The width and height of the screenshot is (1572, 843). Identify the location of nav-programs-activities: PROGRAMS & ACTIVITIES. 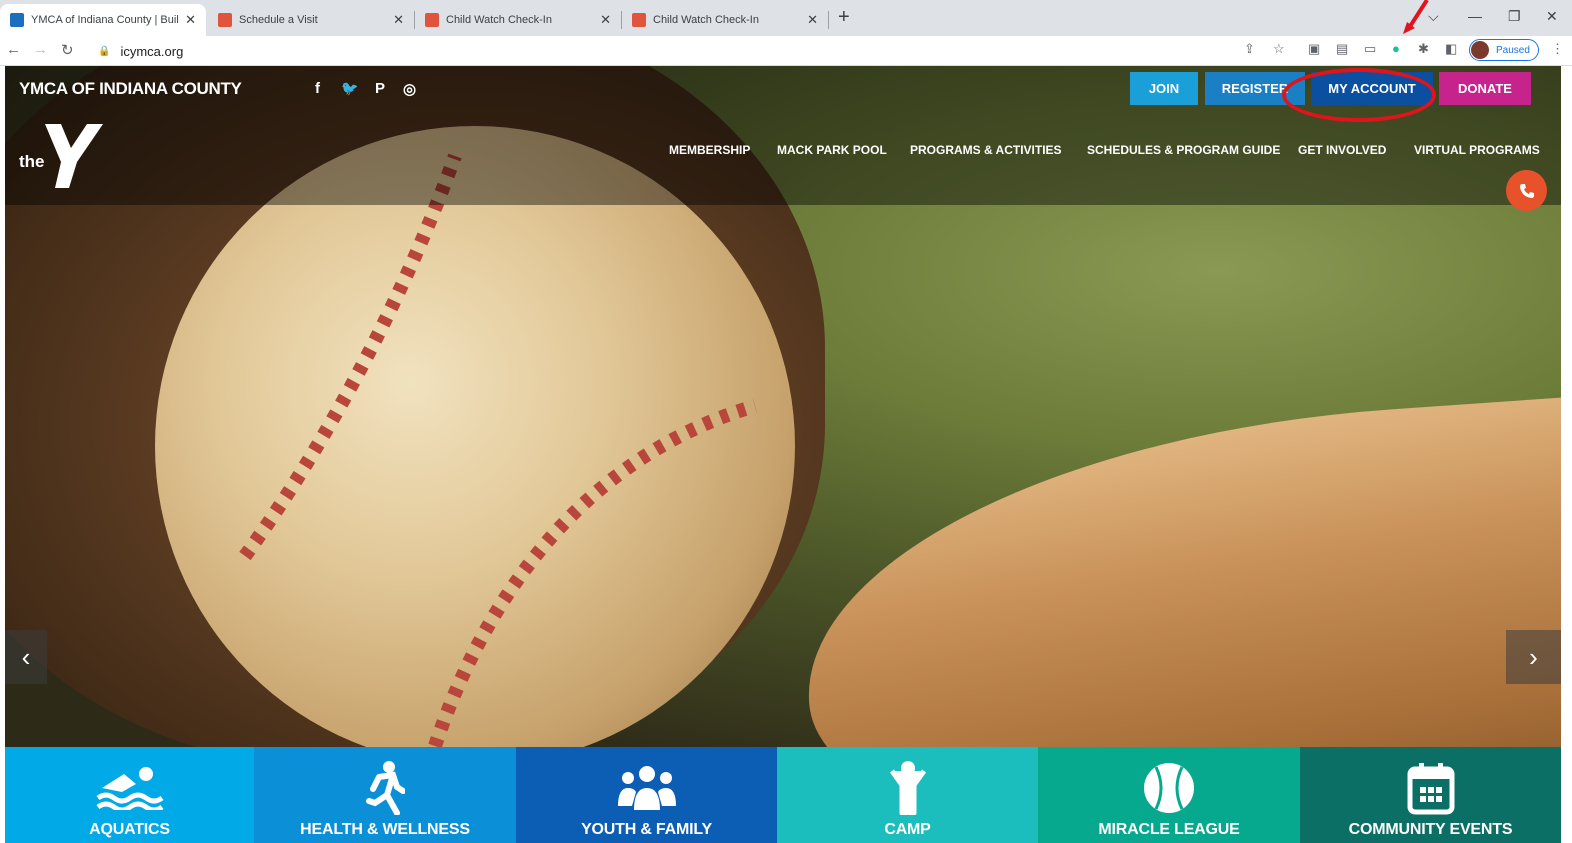
(986, 150).